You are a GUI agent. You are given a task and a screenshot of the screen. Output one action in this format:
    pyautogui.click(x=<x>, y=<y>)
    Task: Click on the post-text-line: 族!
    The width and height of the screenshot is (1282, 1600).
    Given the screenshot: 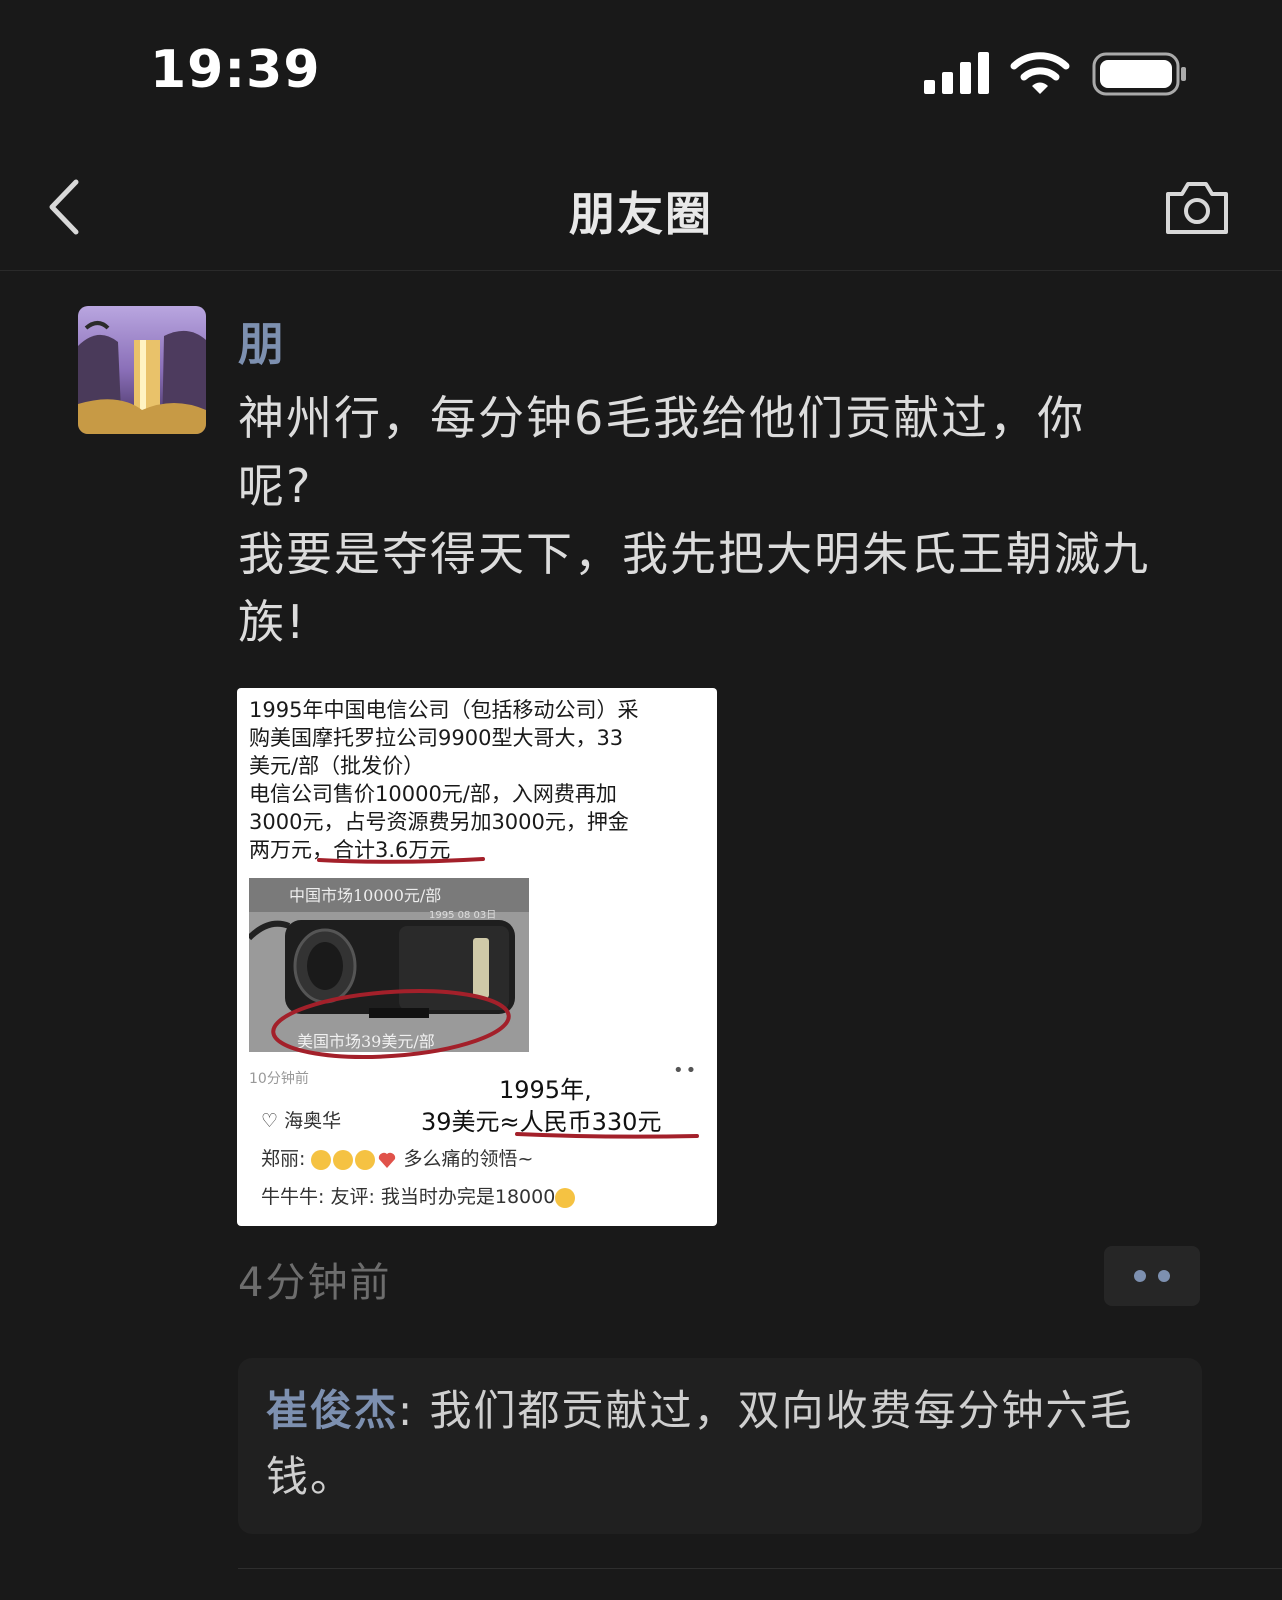 What is the action you would take?
    pyautogui.click(x=272, y=622)
    